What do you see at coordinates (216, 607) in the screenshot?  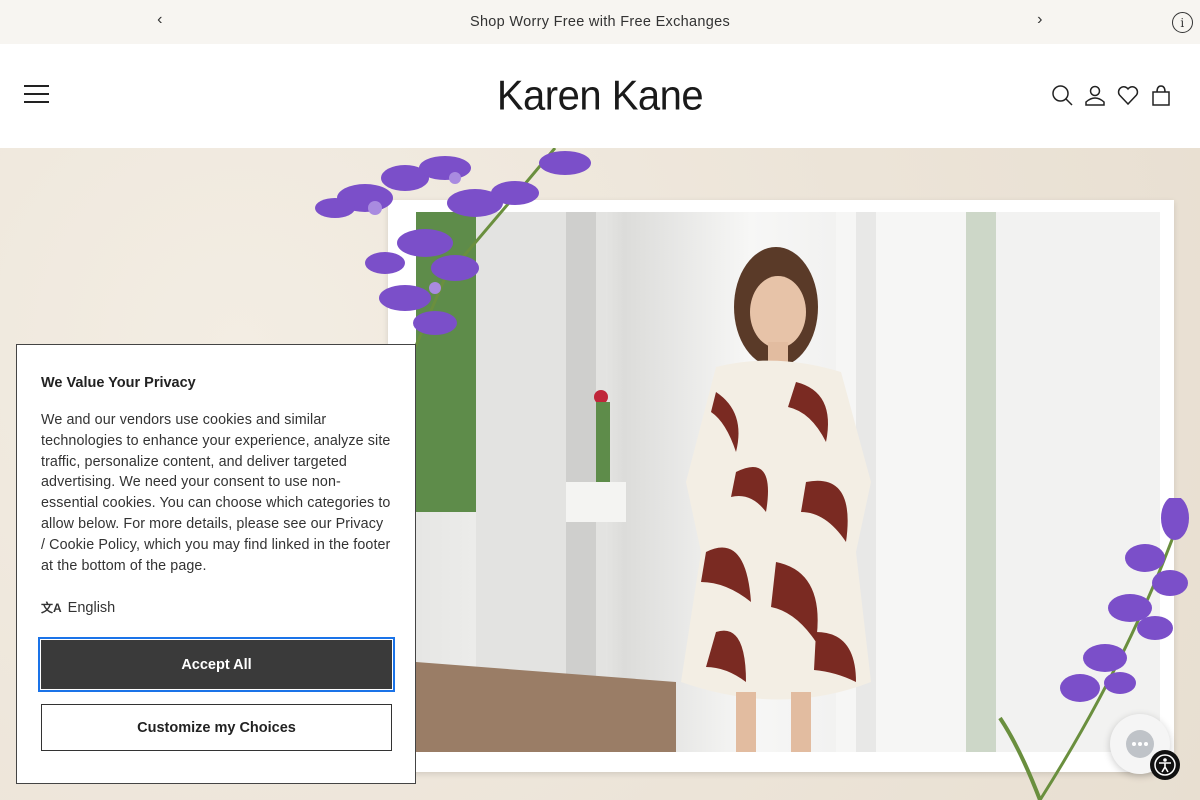 I see `language-selector: 文A English` at bounding box center [216, 607].